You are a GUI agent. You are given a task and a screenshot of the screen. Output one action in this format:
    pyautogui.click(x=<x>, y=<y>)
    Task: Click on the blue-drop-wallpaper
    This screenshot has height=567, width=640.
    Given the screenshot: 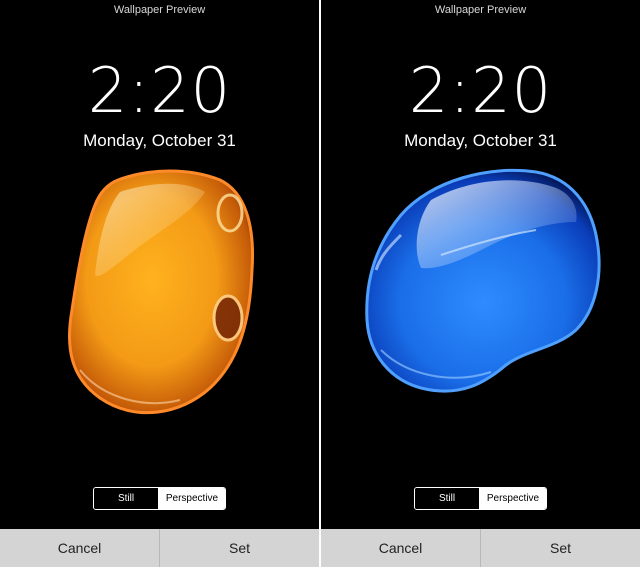 What is the action you would take?
    pyautogui.click(x=483, y=280)
    